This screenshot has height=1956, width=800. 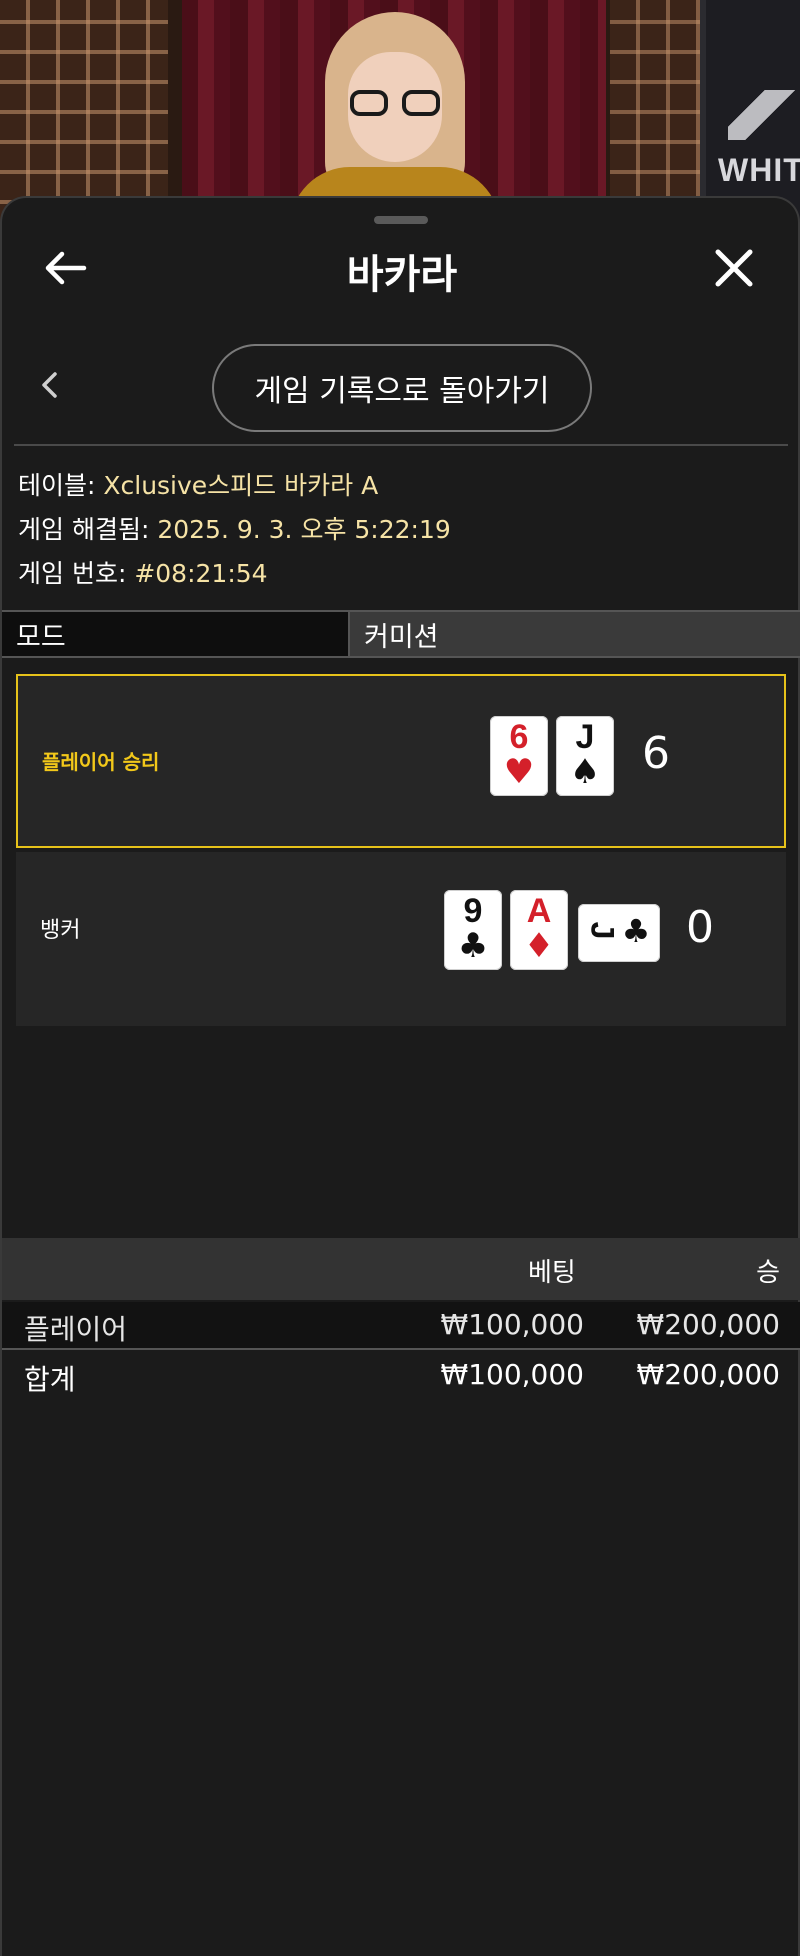 What do you see at coordinates (88, 529) in the screenshot?
I see `resolved-label: 게임 해결됨:` at bounding box center [88, 529].